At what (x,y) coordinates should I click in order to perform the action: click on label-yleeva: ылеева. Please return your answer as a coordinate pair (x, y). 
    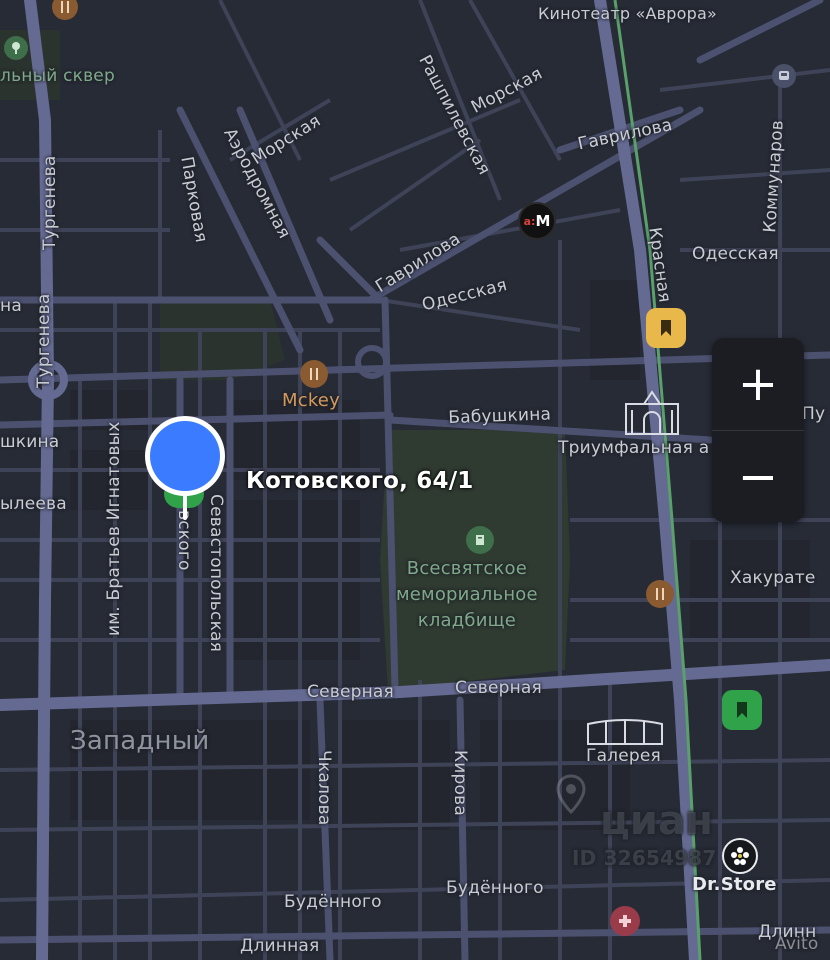
    Looking at the image, I should click on (33, 504).